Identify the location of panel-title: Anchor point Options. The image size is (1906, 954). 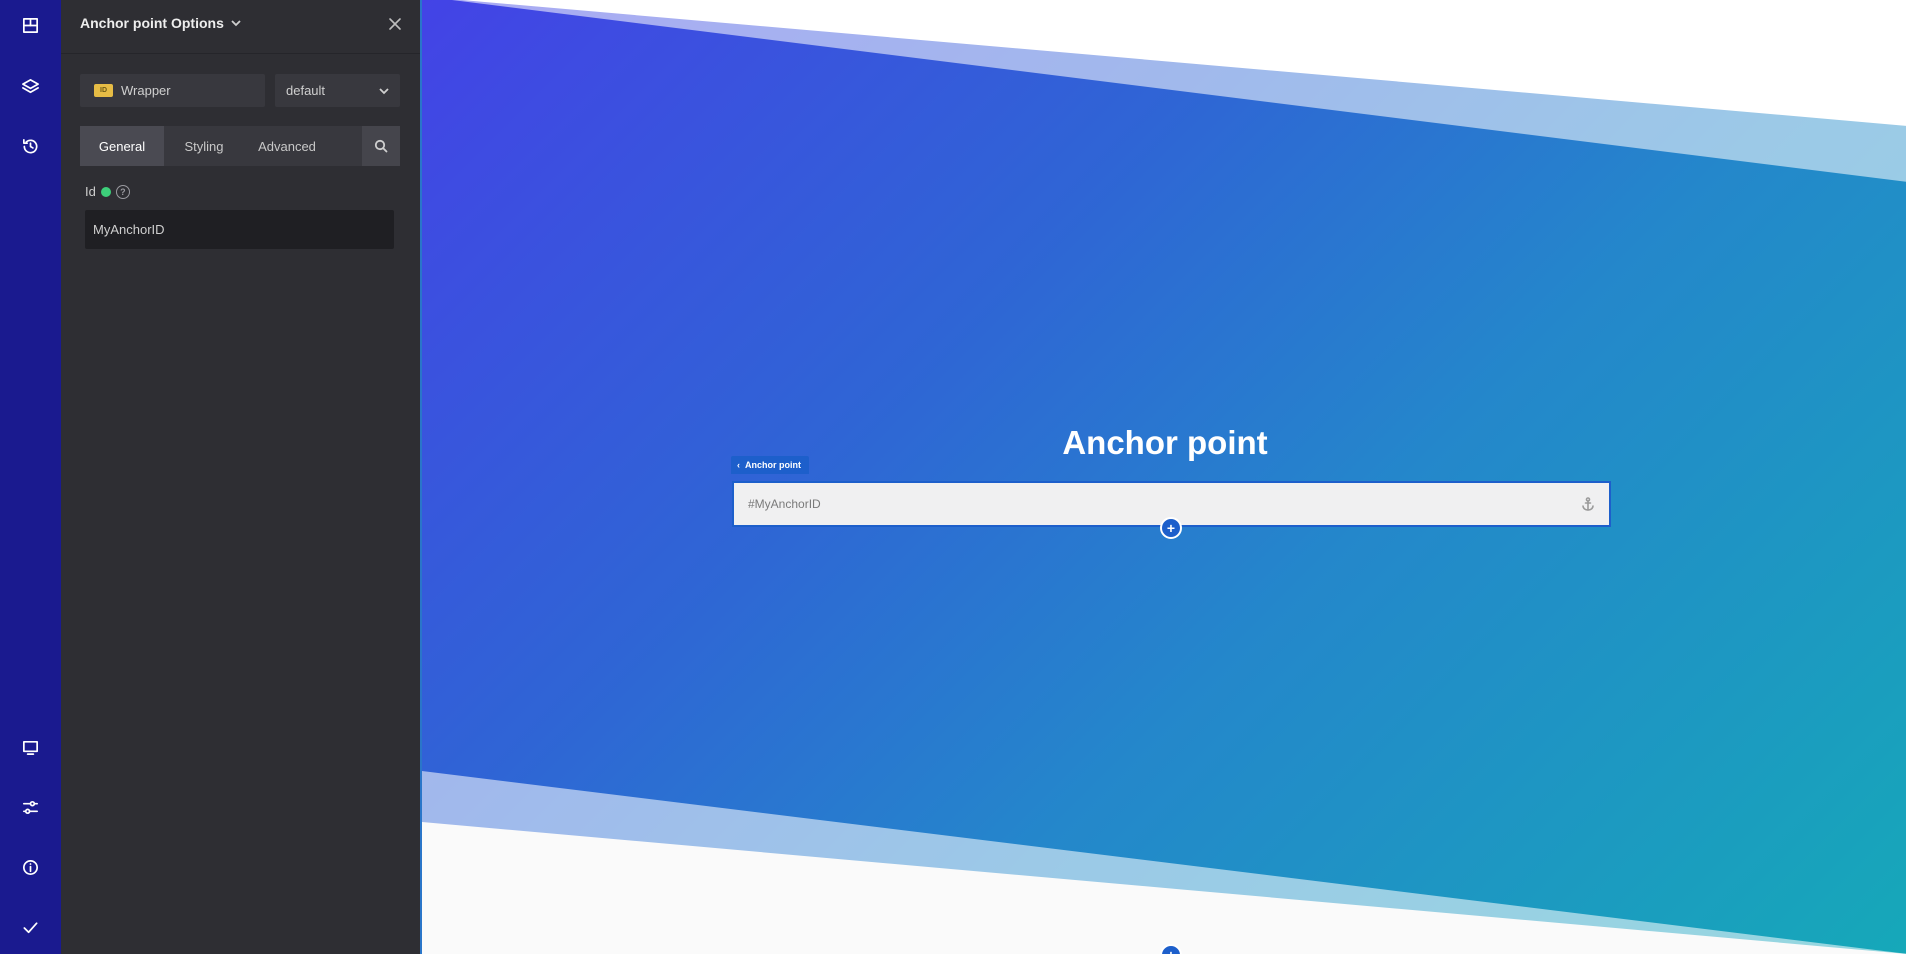
(152, 23).